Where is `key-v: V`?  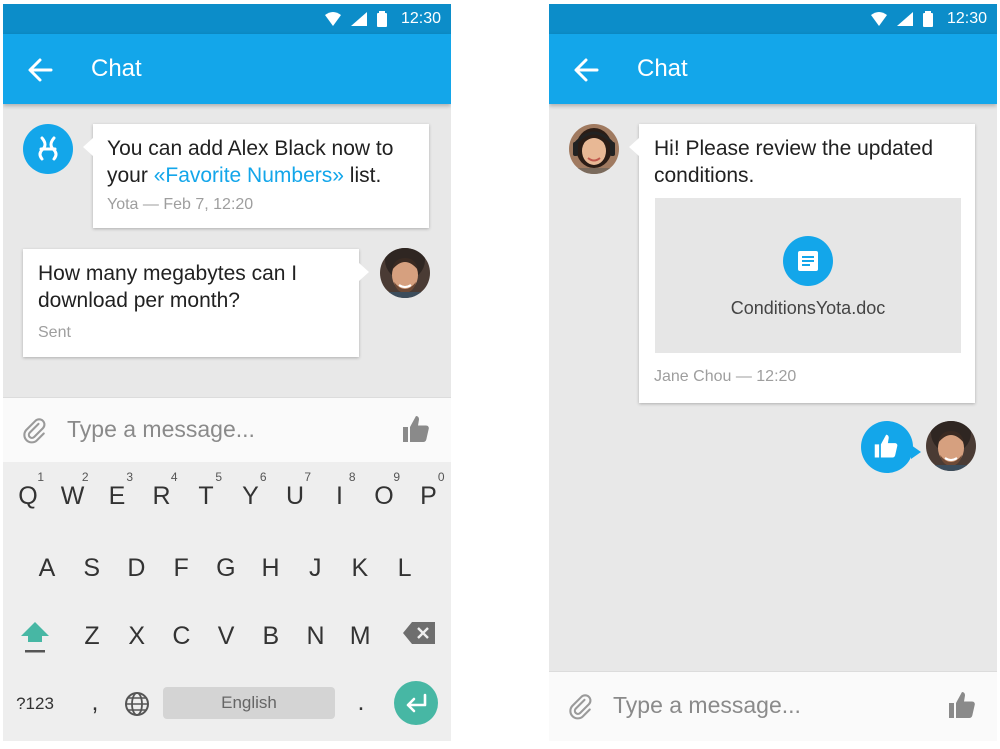
key-v: V is located at coordinates (226, 633).